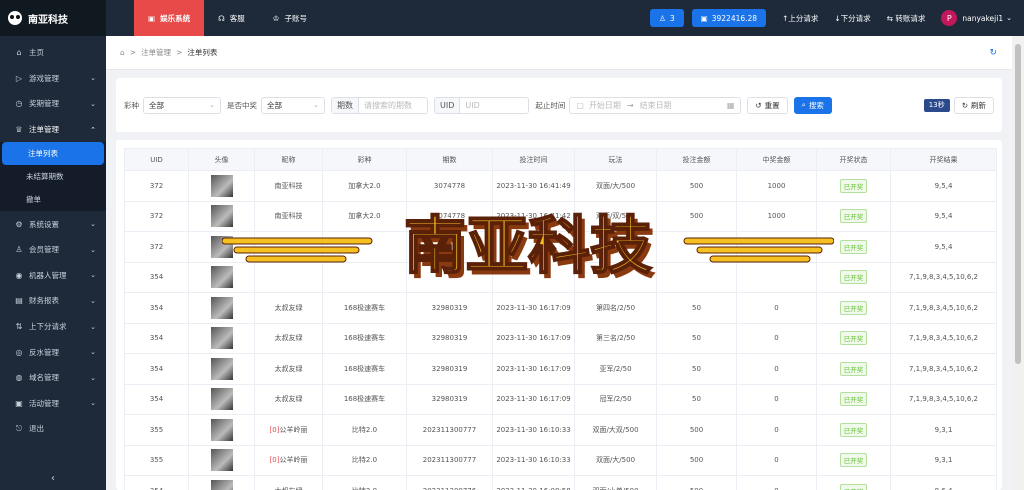 This screenshot has height=490, width=1024. I want to click on time-label: 起止时间, so click(550, 105).